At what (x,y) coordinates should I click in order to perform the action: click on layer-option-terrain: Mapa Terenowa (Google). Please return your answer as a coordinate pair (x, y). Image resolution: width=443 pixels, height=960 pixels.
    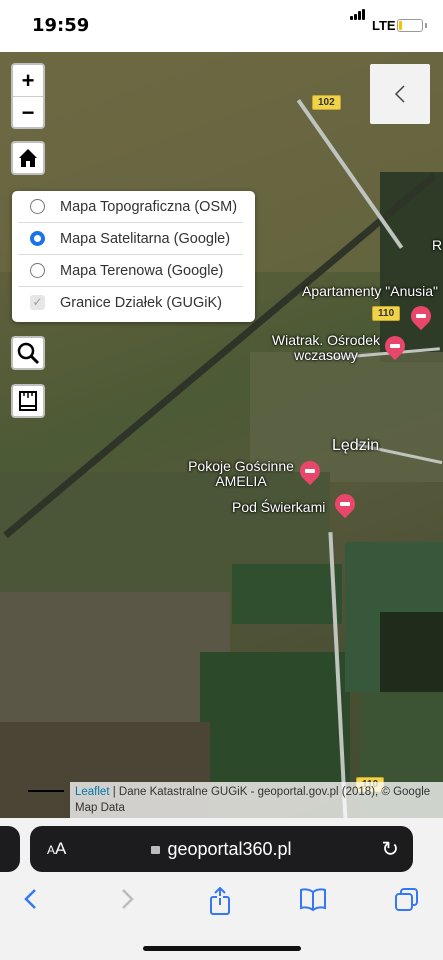
    Looking at the image, I should click on (130, 270).